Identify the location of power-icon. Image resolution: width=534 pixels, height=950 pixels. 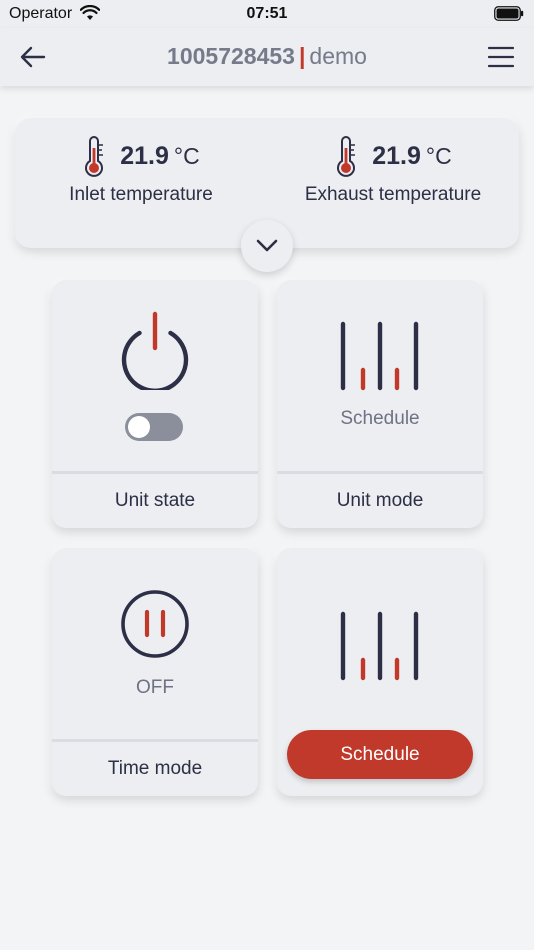
(155, 350).